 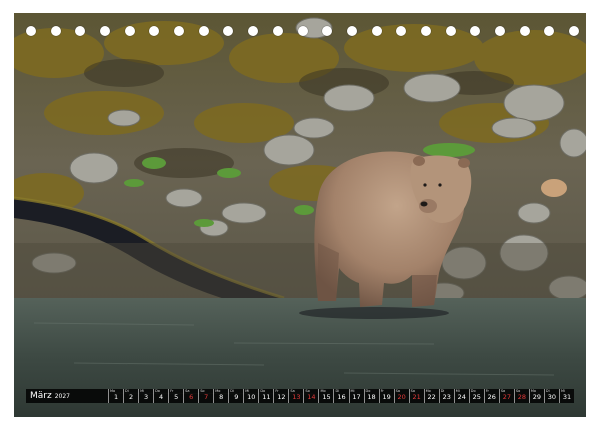 I want to click on calendar-day-number: 16, so click(x=341, y=397).